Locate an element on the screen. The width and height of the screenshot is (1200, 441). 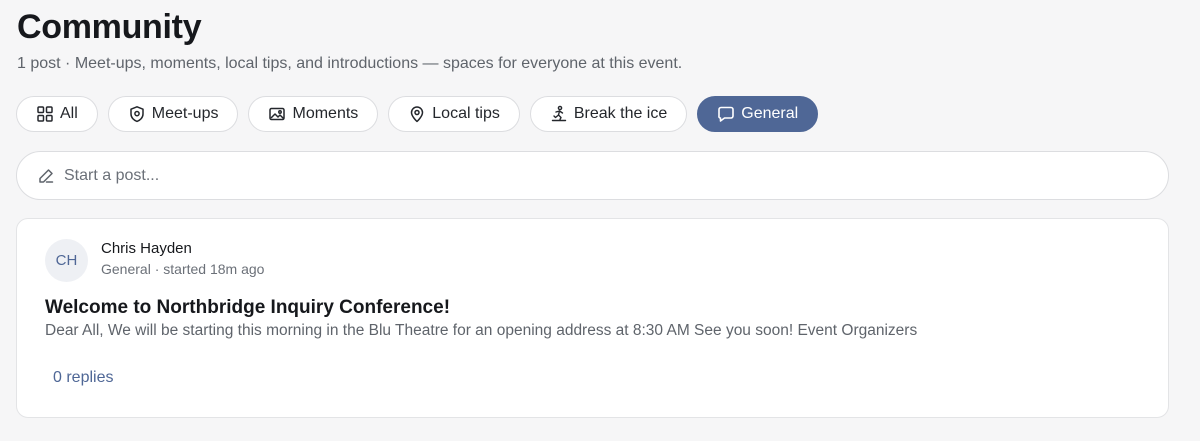
post-timestamp: started 18m ago is located at coordinates (214, 269).